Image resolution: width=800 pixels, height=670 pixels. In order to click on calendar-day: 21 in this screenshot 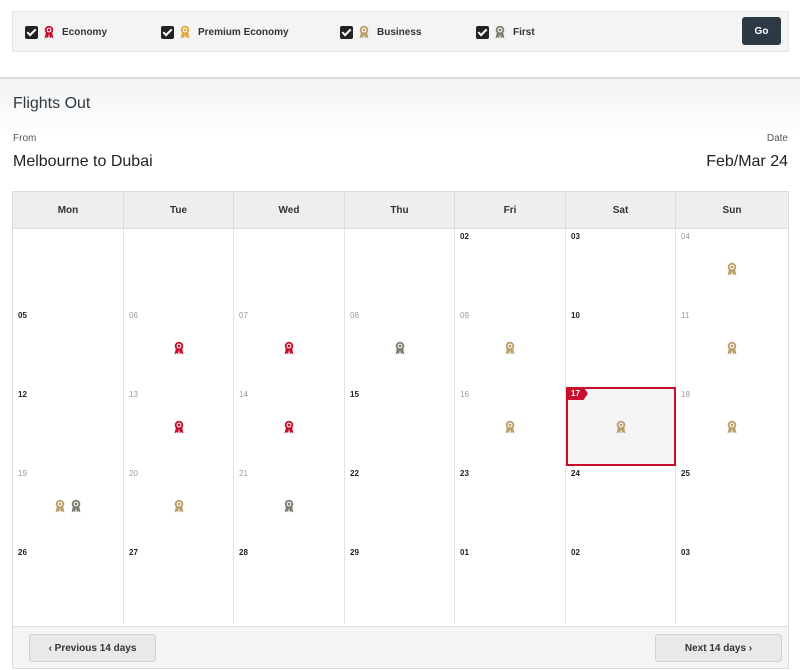, I will do `click(289, 505)`.